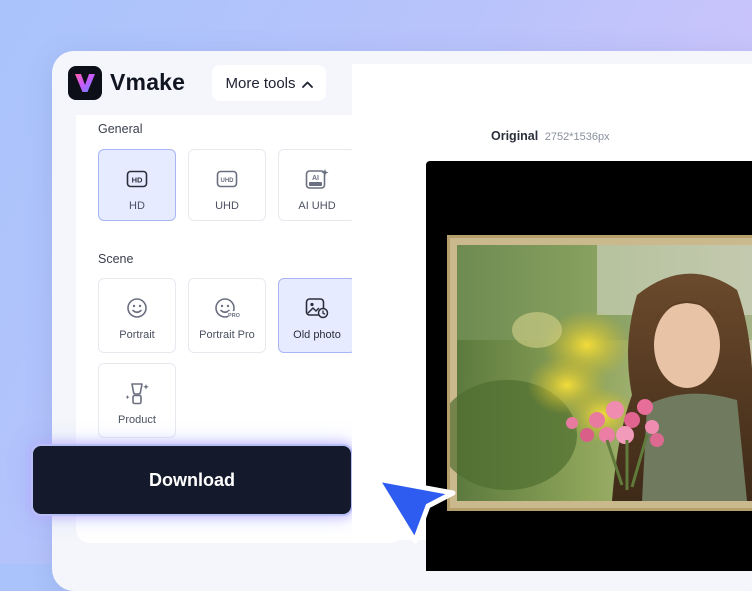 The image size is (752, 591). Describe the element at coordinates (317, 206) in the screenshot. I see `option-label: AI UHD` at that location.